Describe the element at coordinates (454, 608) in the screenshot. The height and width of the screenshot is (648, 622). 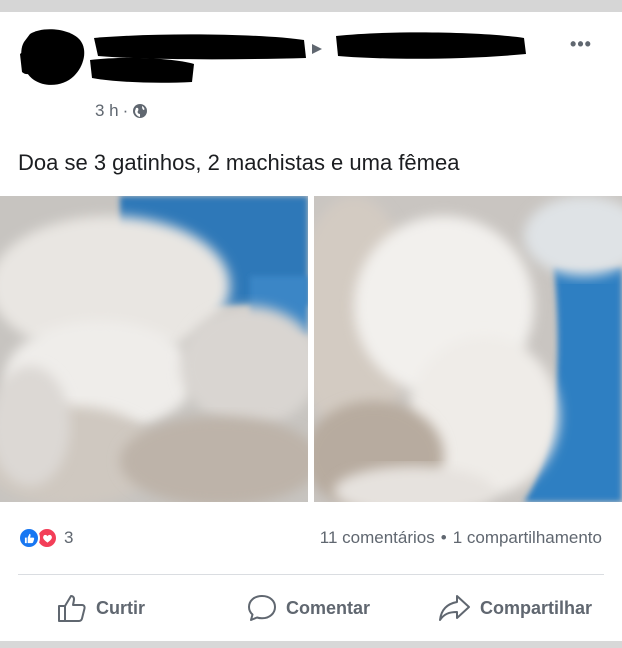
I see `share-arrow-icon` at that location.